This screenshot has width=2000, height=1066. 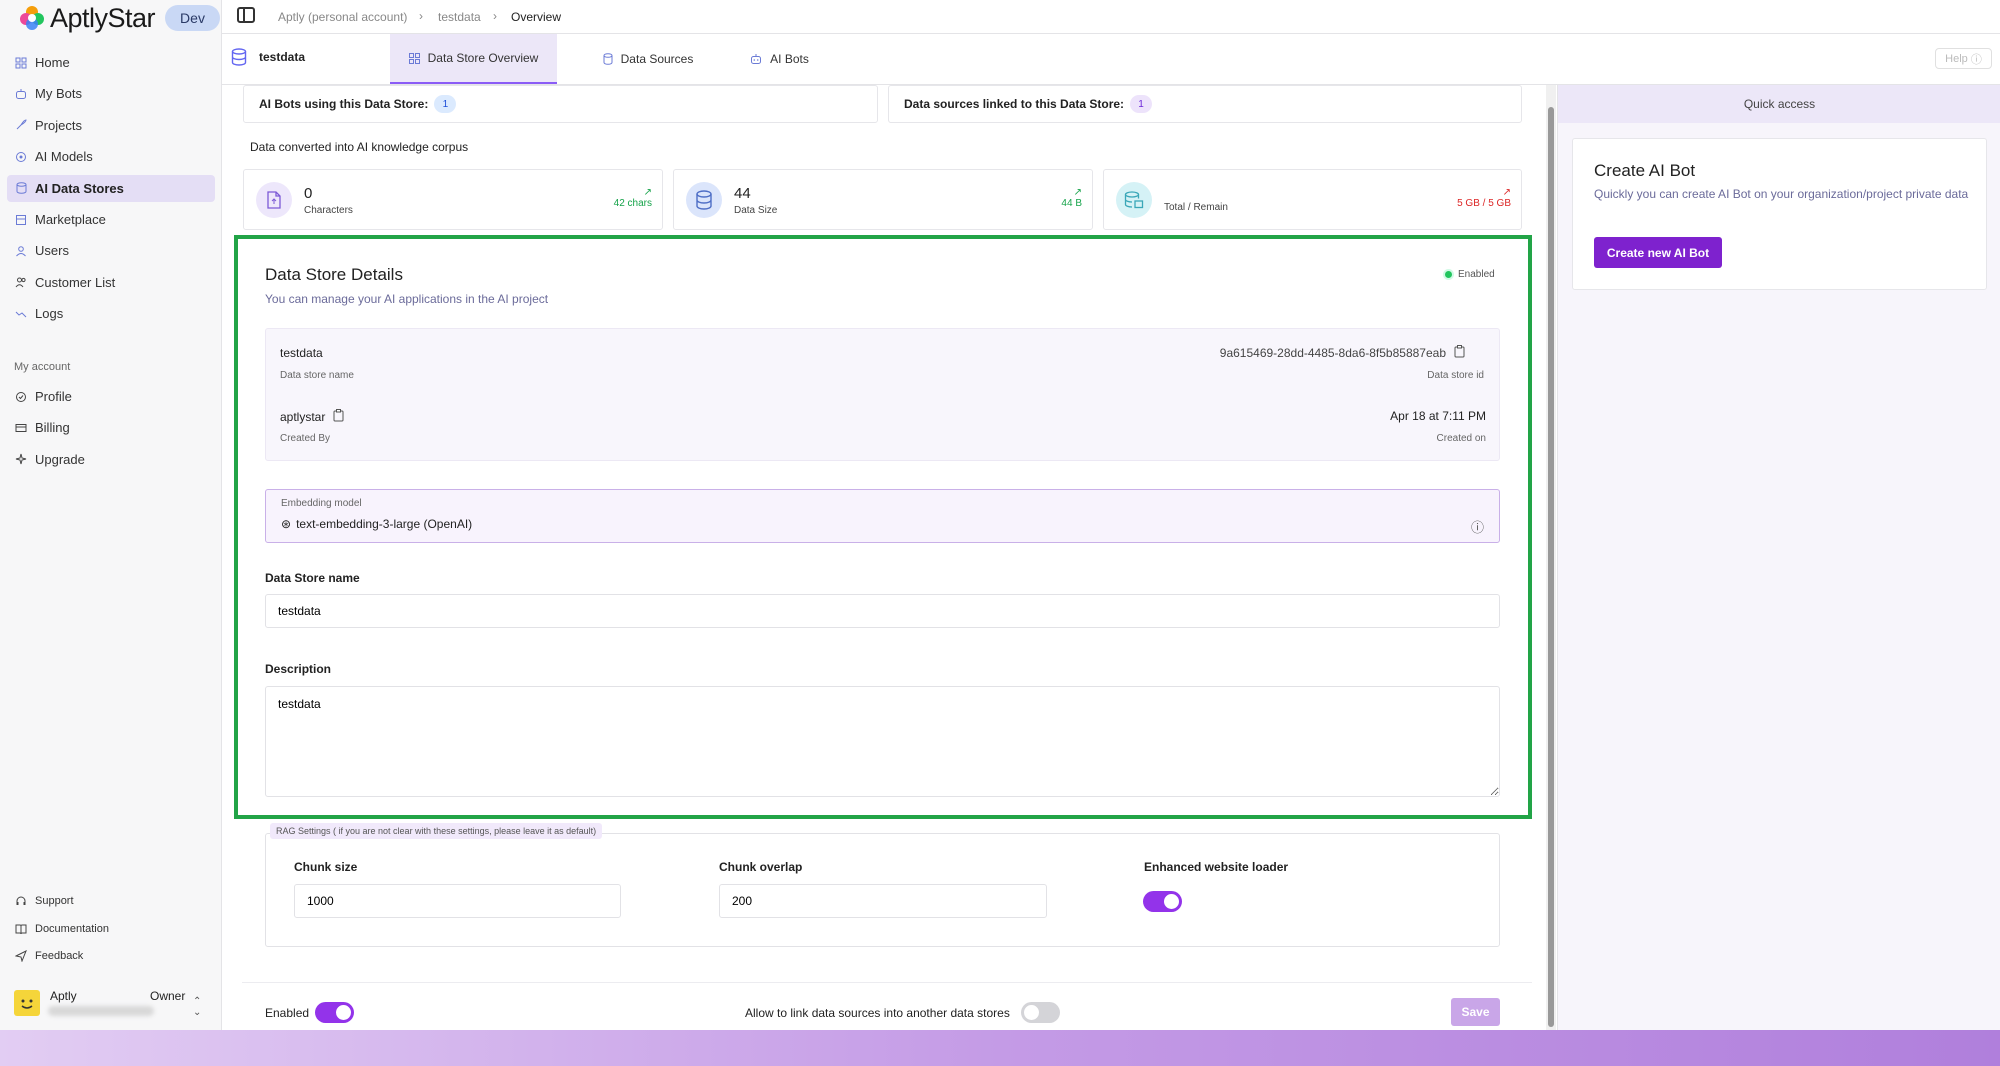 I want to click on stat-label: Total / Remain, so click(x=1196, y=207).